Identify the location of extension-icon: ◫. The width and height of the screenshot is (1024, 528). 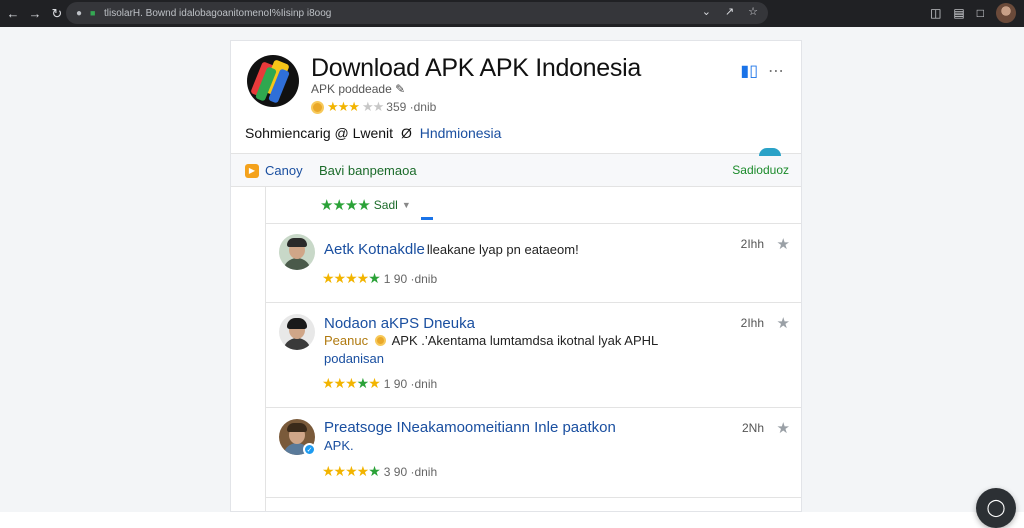
(935, 13).